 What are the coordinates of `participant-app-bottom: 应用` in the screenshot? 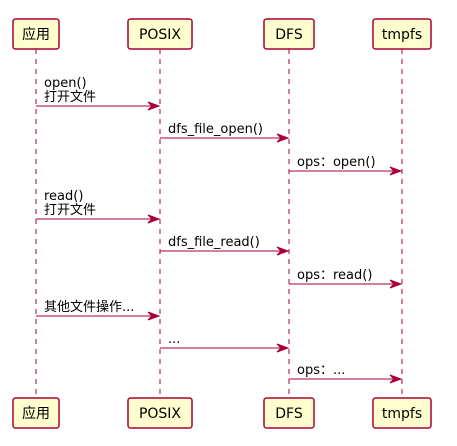 It's located at (36, 413).